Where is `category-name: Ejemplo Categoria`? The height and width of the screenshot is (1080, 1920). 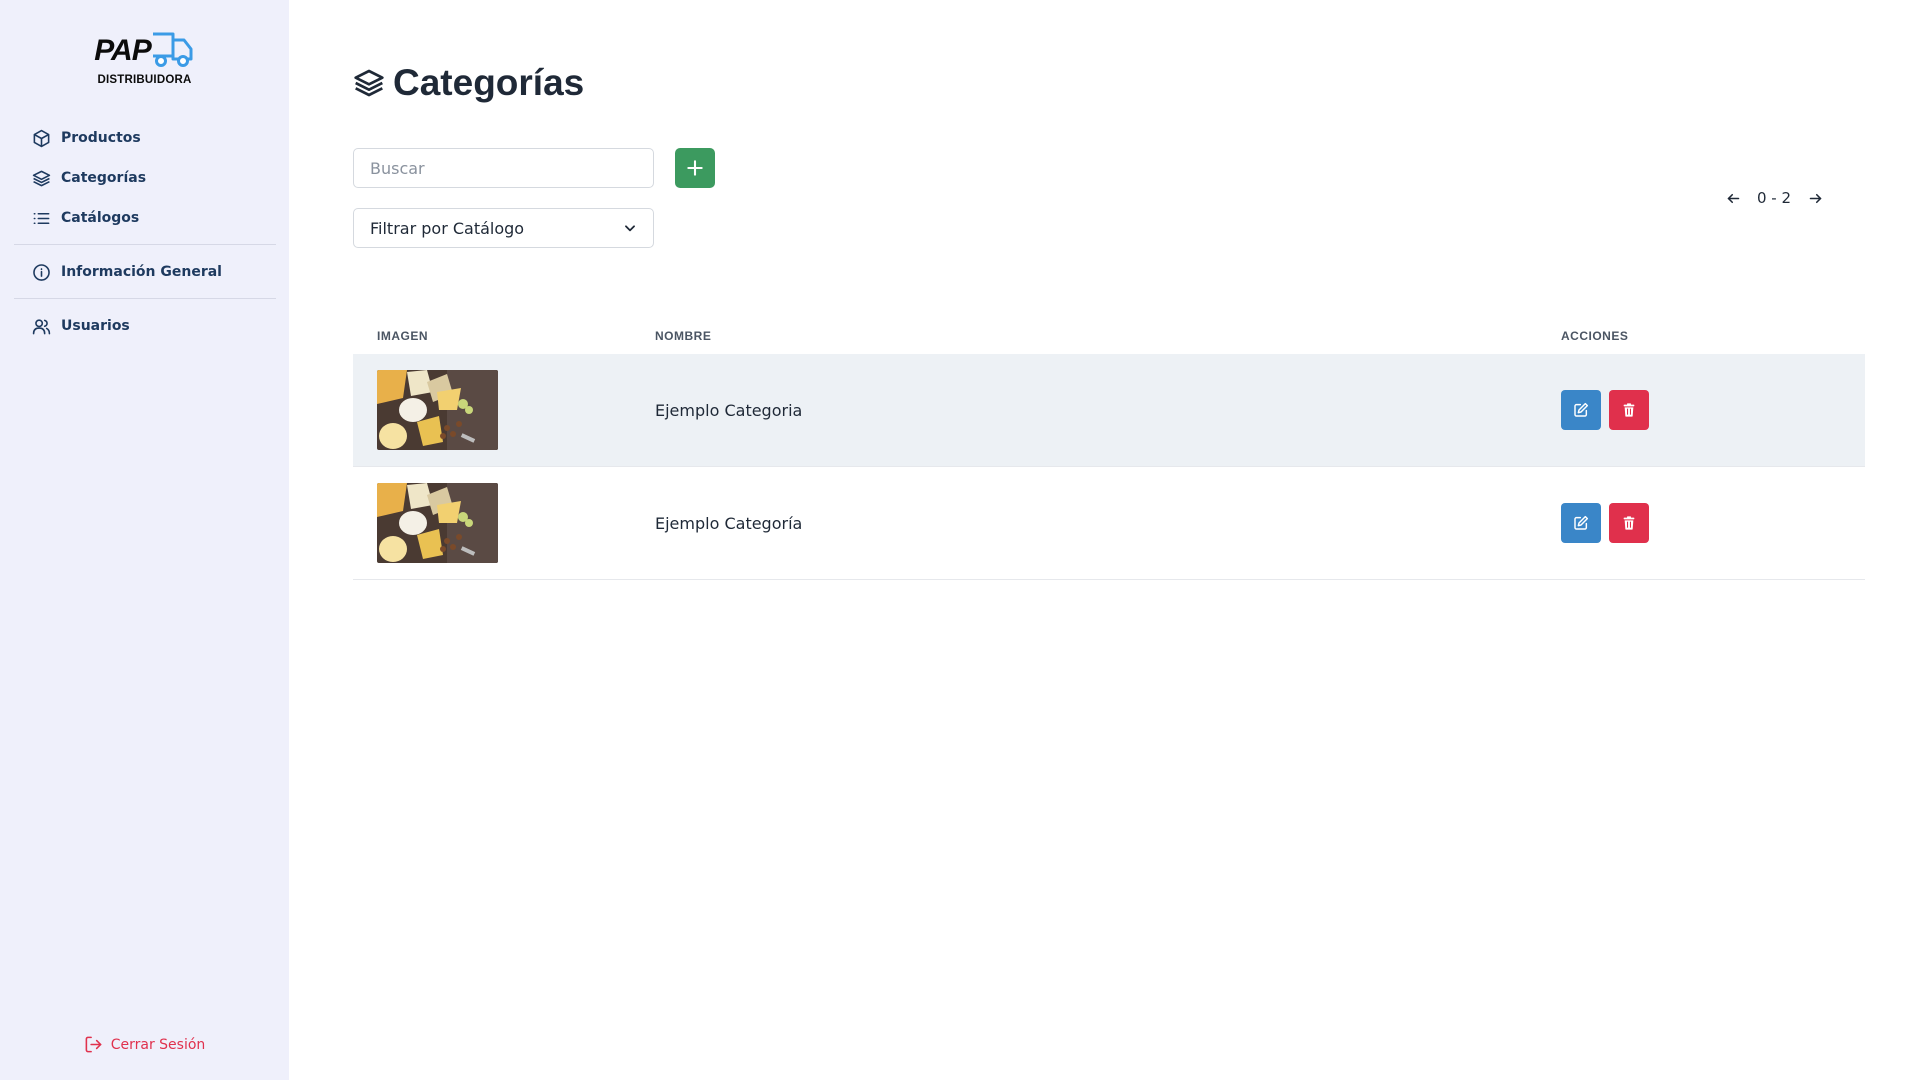
category-name: Ejemplo Categoria is located at coordinates (729, 410).